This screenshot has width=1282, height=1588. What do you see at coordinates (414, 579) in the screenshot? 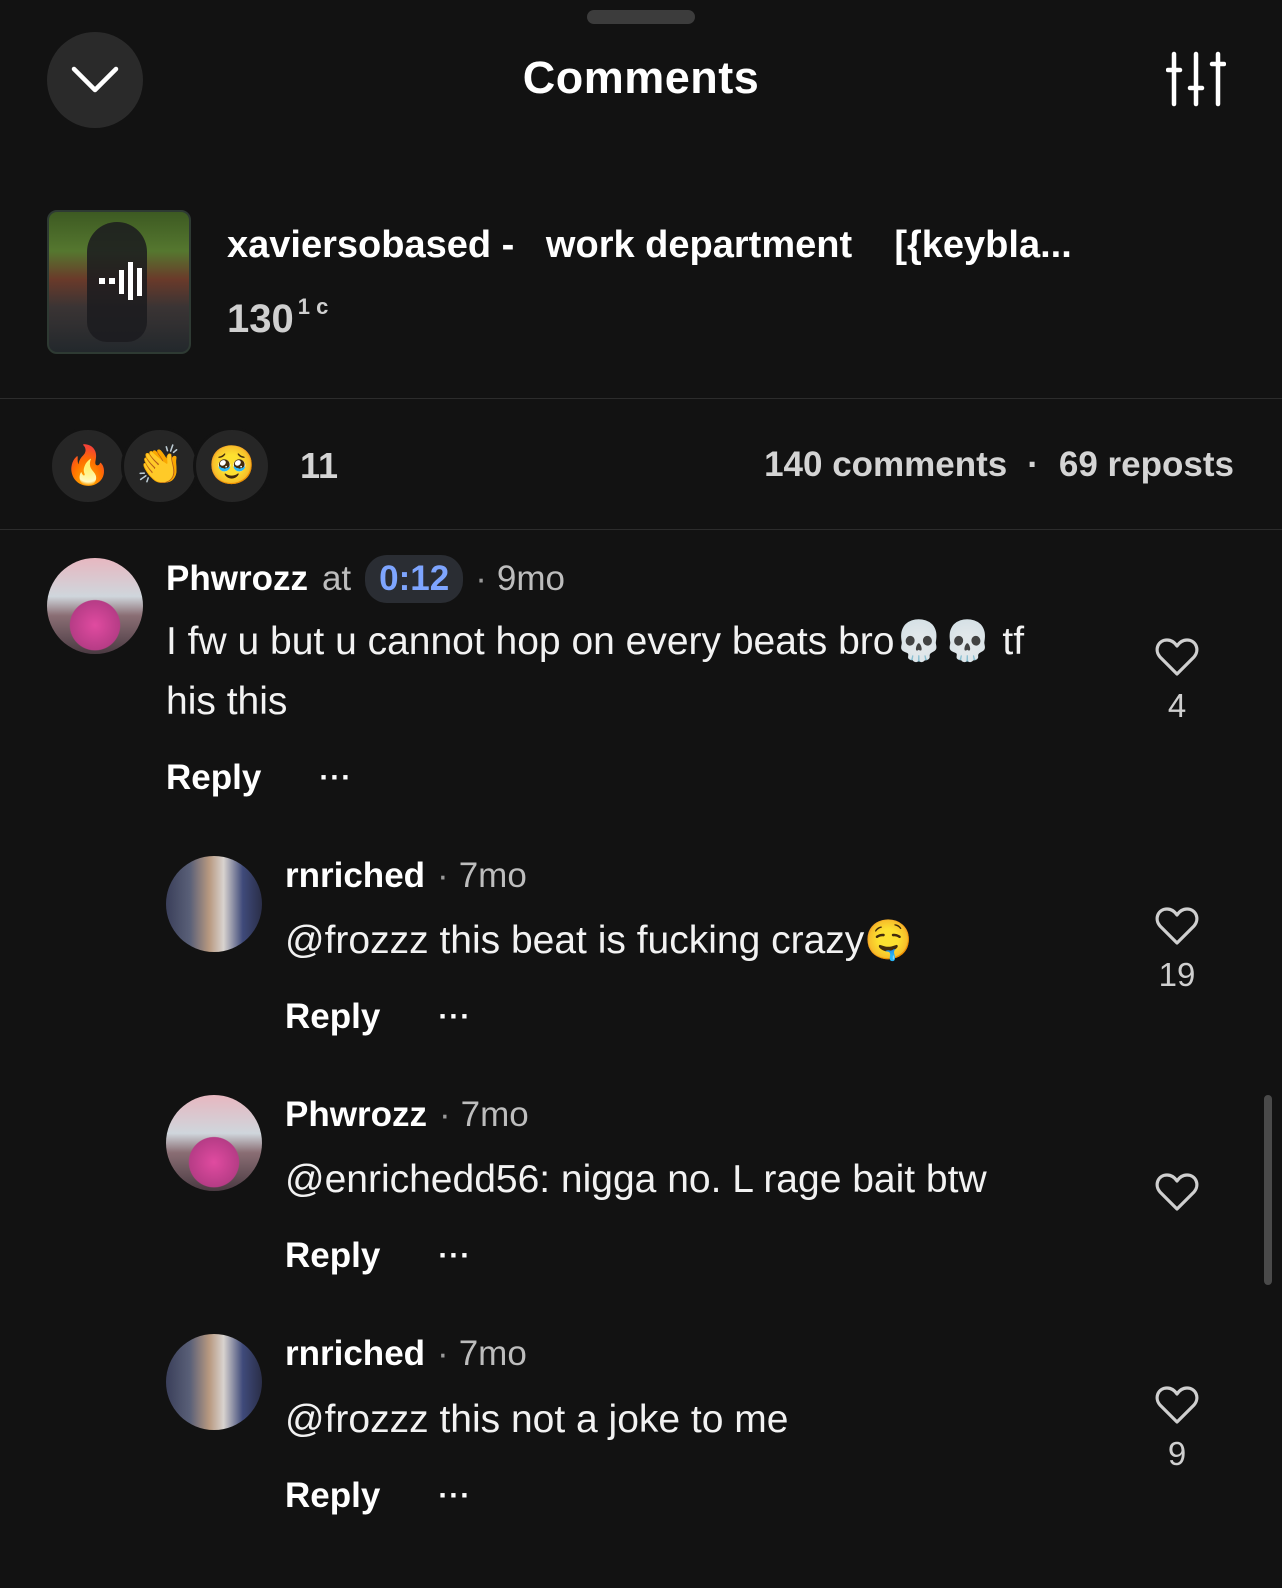
I see `comment-timestamp-chip: 0:12` at bounding box center [414, 579].